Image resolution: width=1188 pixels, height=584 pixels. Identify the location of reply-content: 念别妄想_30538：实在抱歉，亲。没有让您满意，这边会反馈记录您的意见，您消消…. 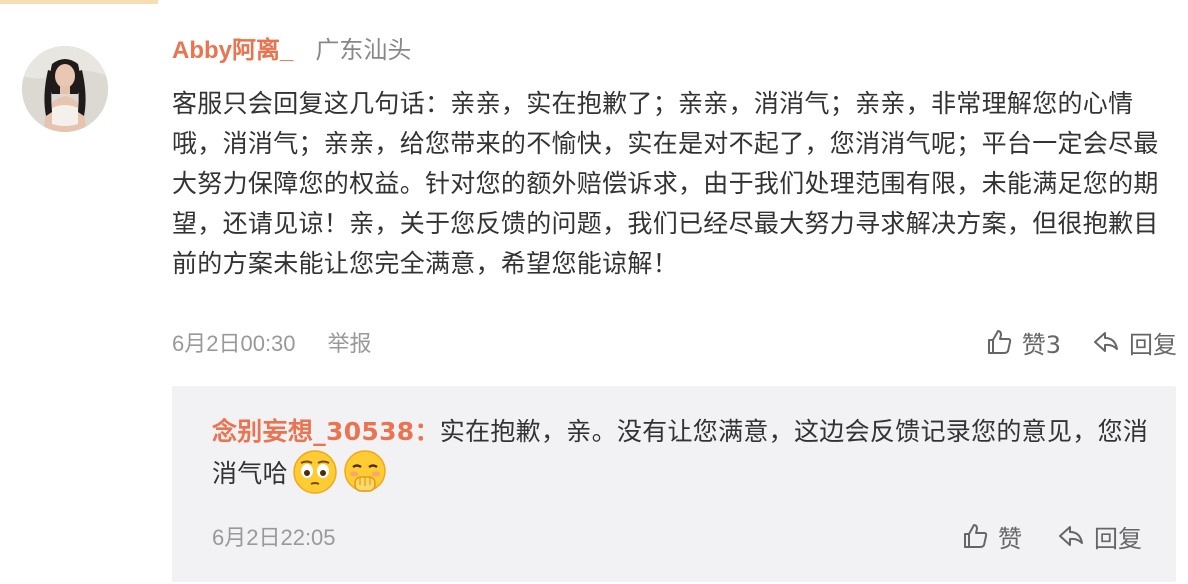
(682, 455).